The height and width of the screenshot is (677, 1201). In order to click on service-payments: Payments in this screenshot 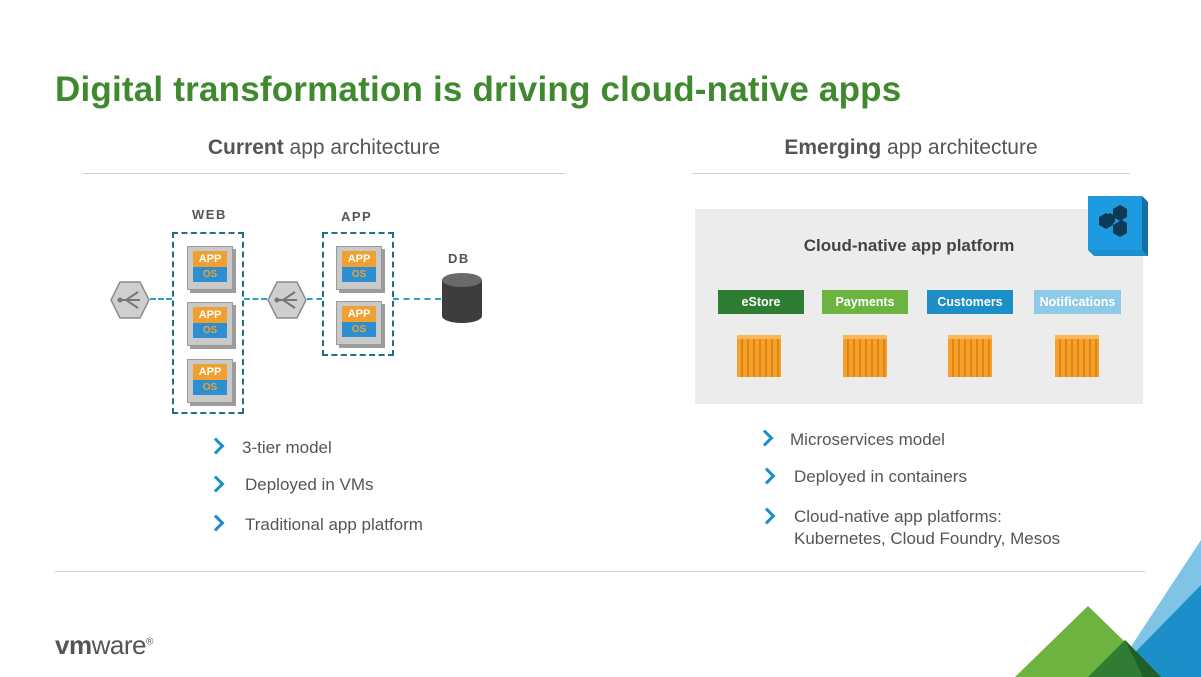, I will do `click(865, 302)`.